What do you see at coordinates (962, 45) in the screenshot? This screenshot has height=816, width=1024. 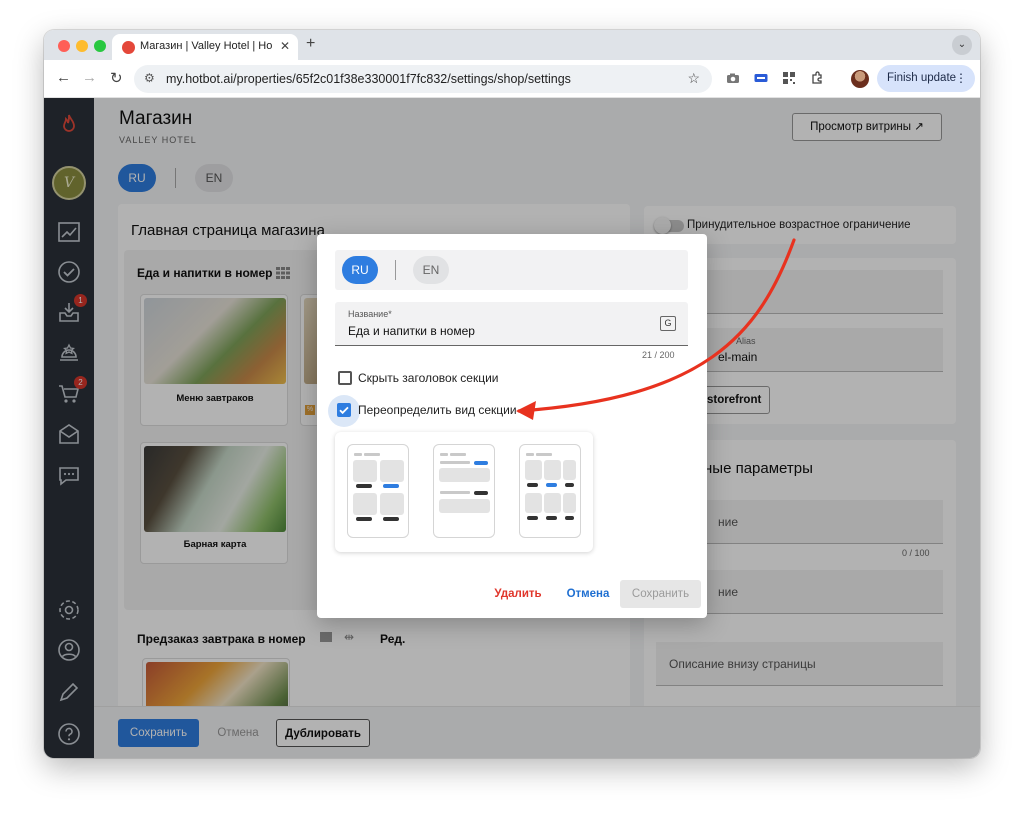 I see `tab-search-icon: ⌄` at bounding box center [962, 45].